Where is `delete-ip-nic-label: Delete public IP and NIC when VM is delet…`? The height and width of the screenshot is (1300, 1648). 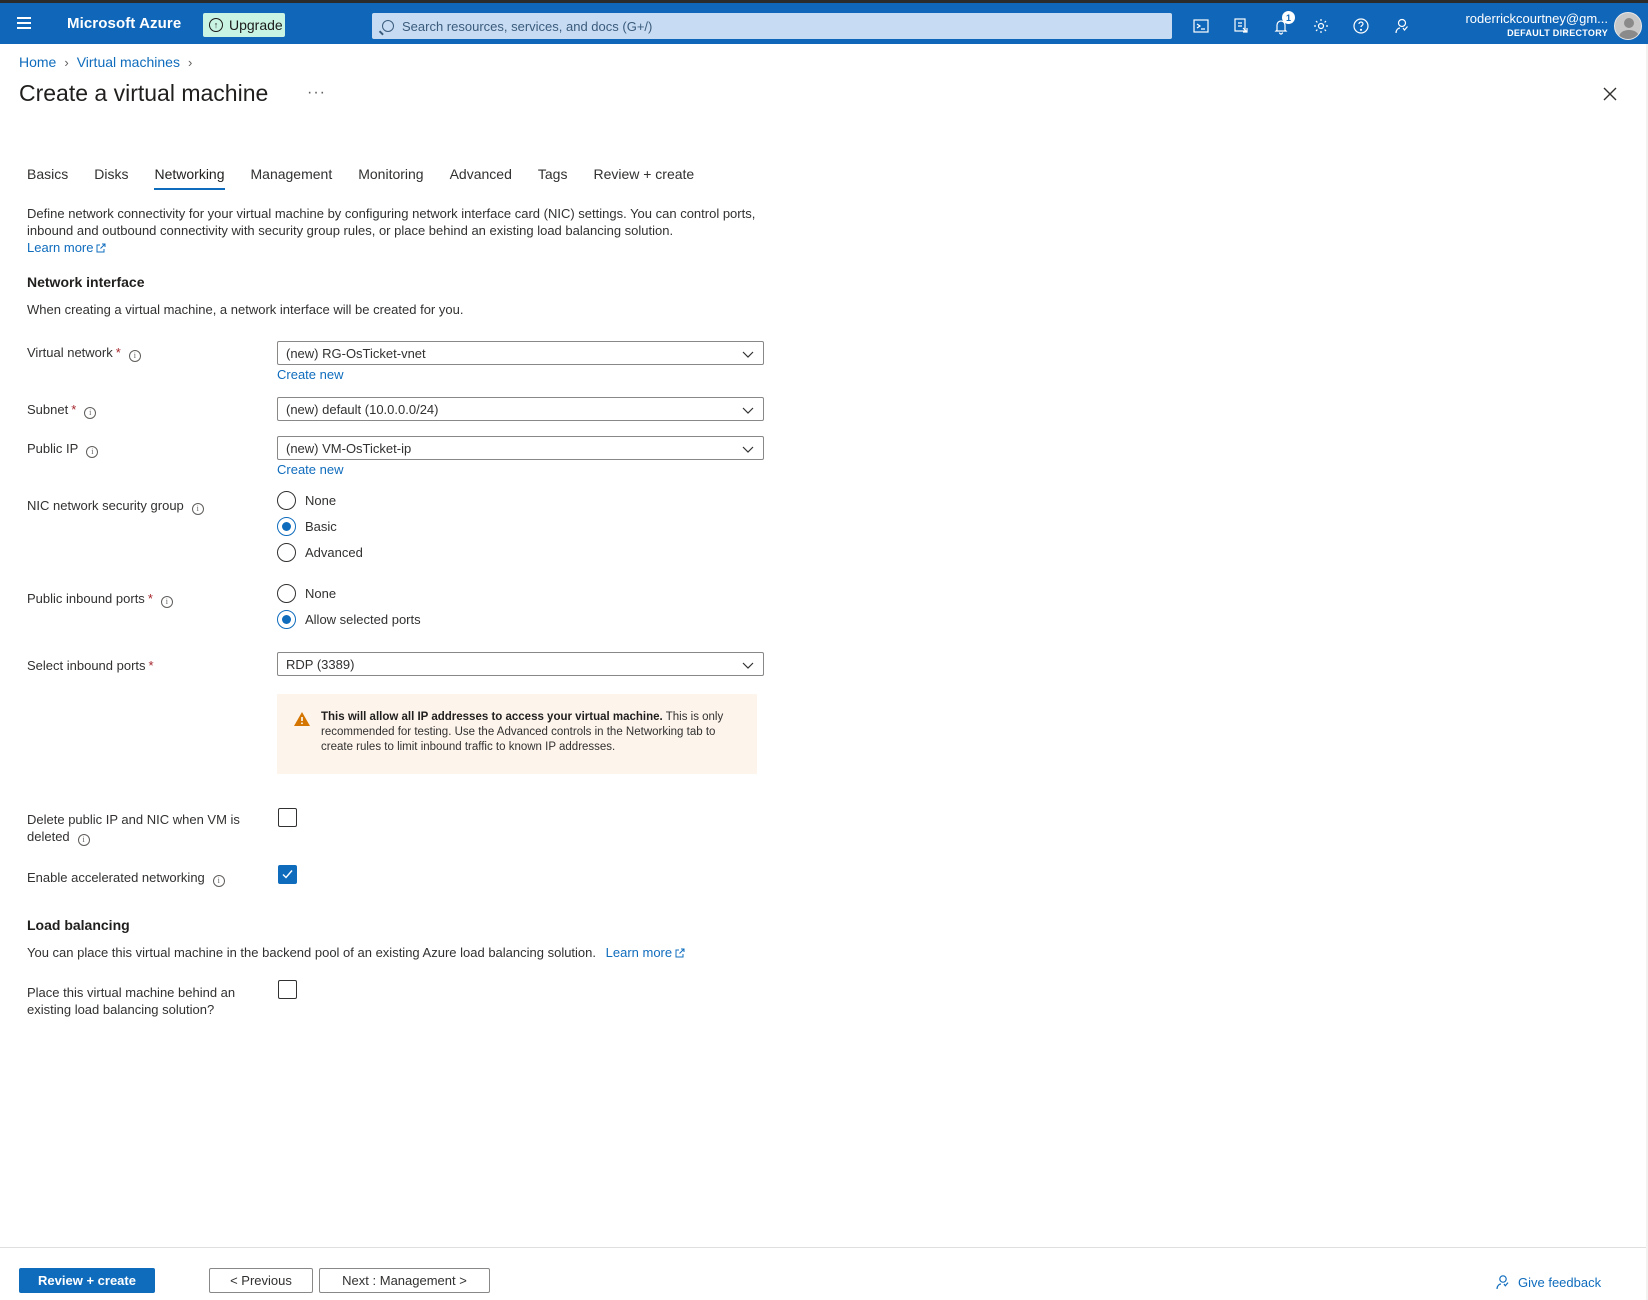
delete-ip-nic-label: Delete public IP and NIC when VM is delet… is located at coordinates (133, 828).